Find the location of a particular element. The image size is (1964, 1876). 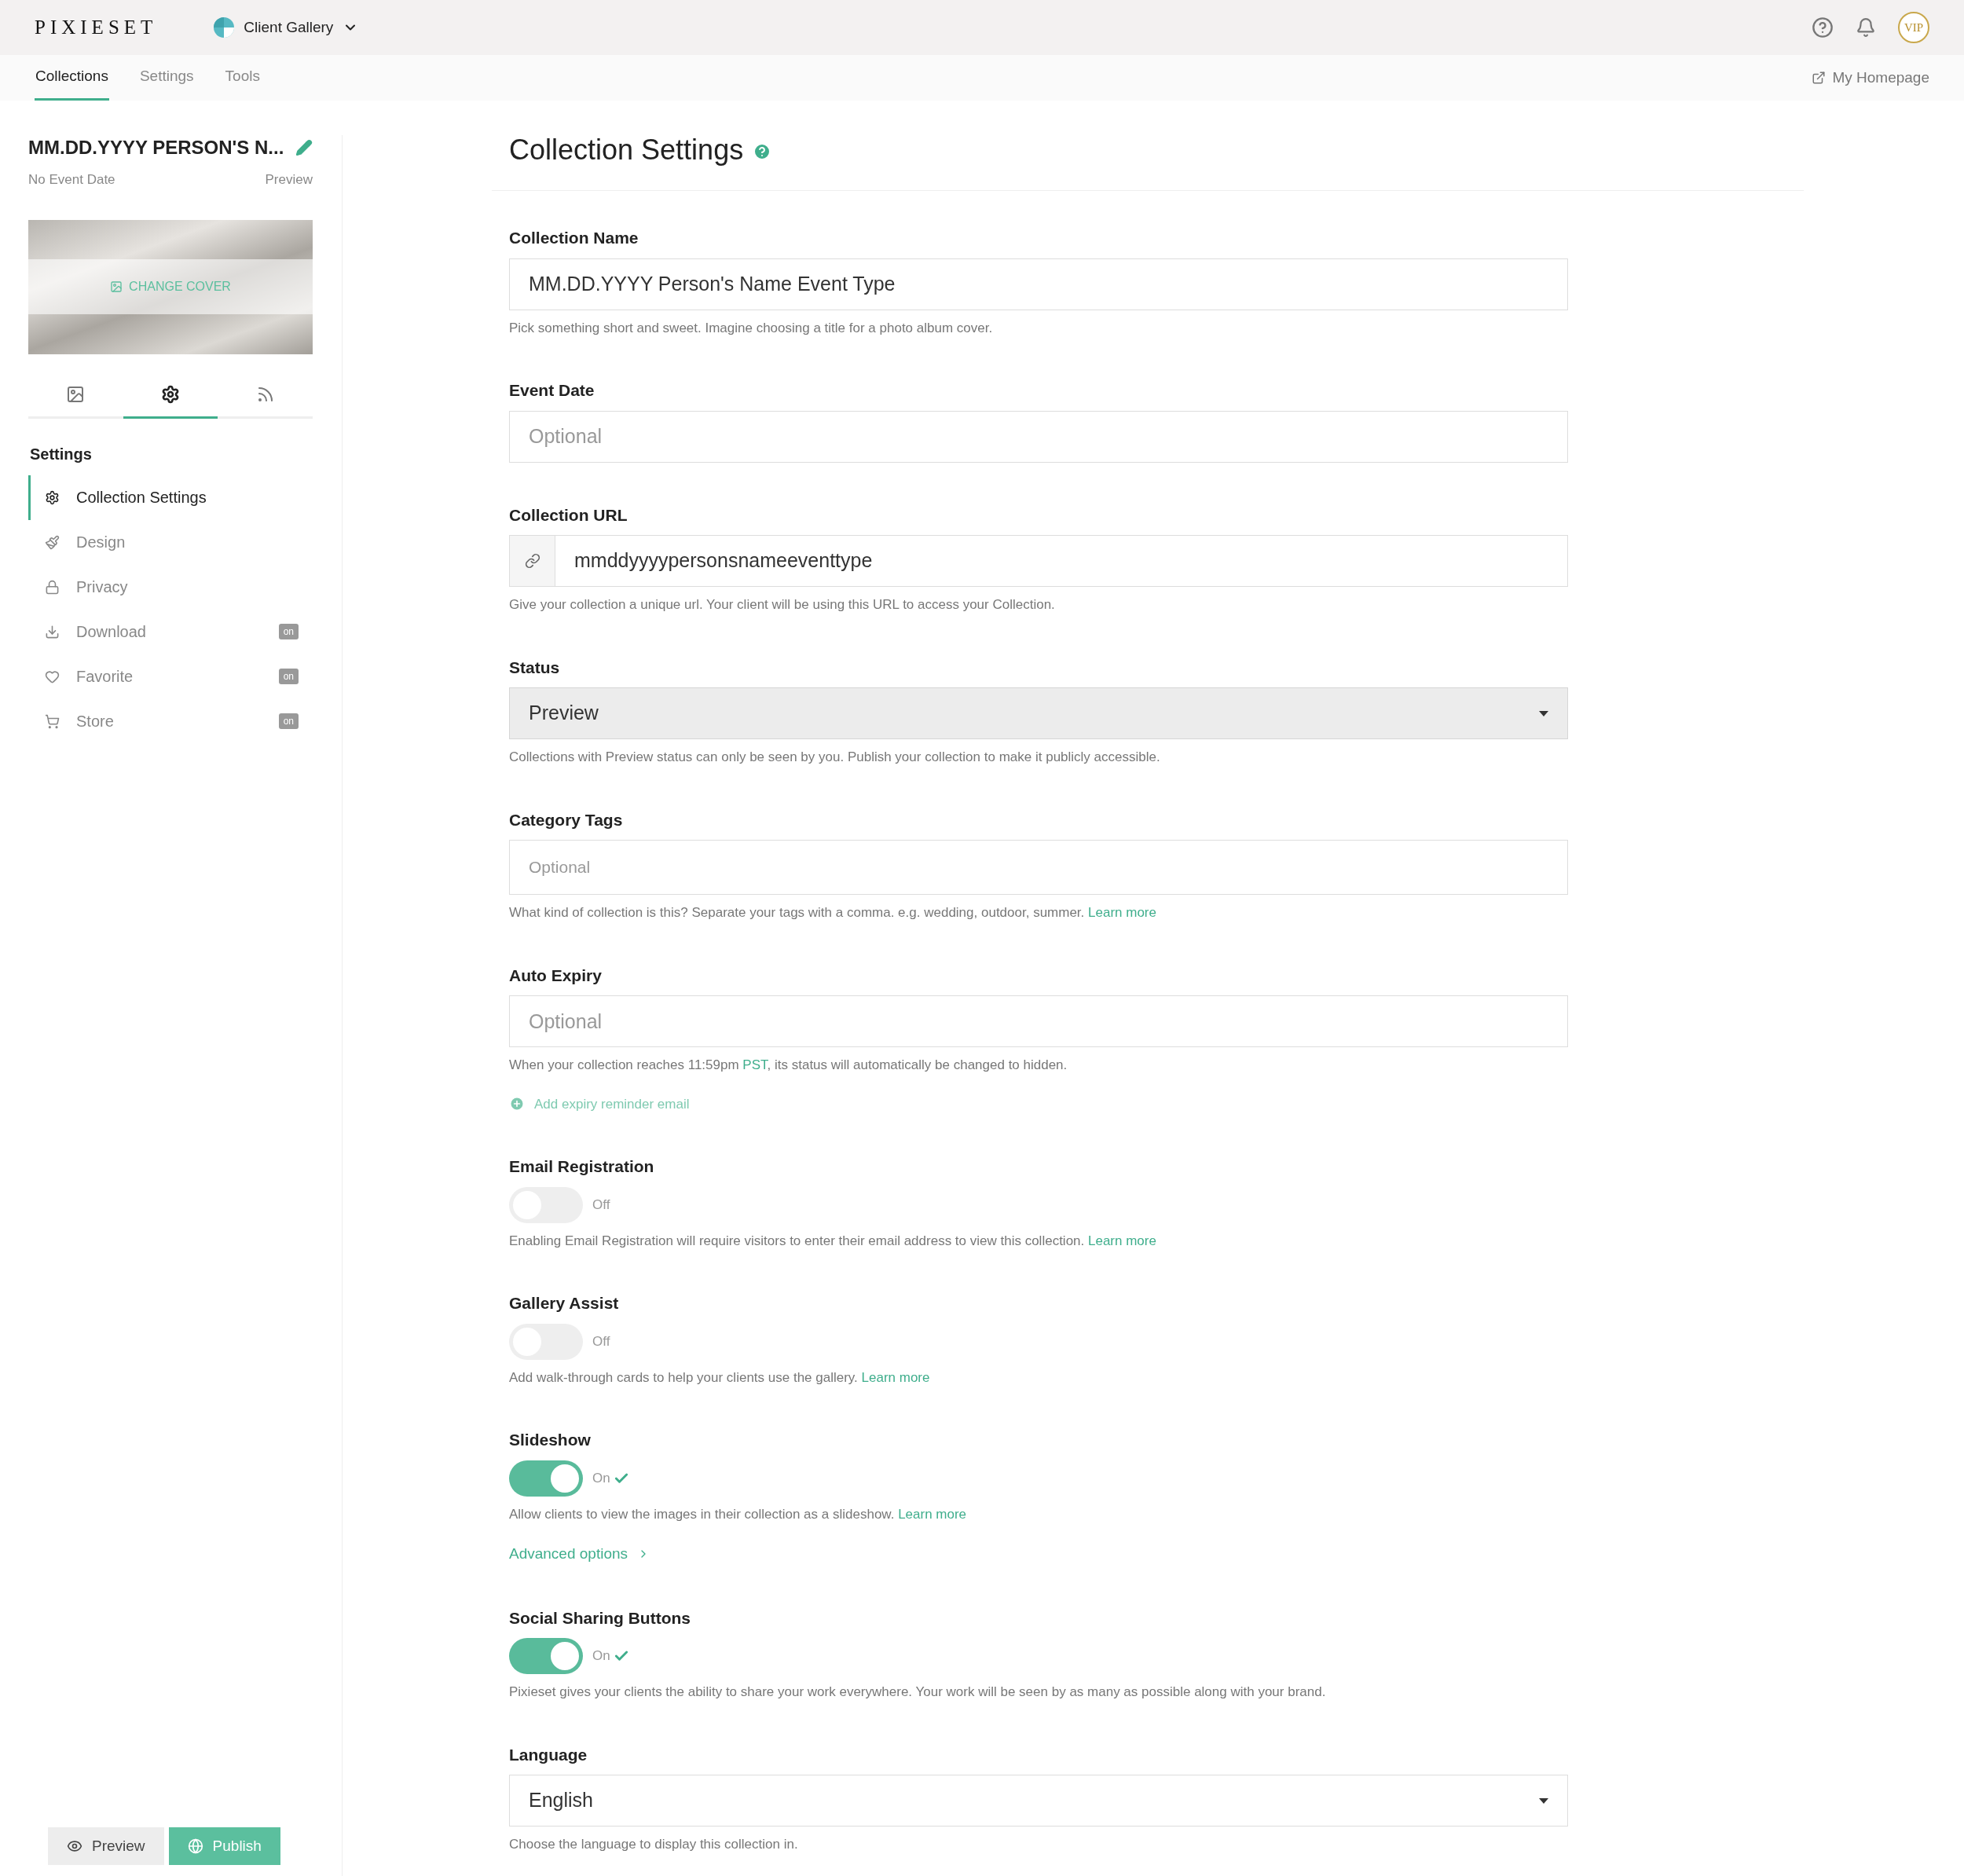

help-text: When your collection reaches 11:59pm PST, its status will automatically be changed to hidden. is located at coordinates (788, 1065).